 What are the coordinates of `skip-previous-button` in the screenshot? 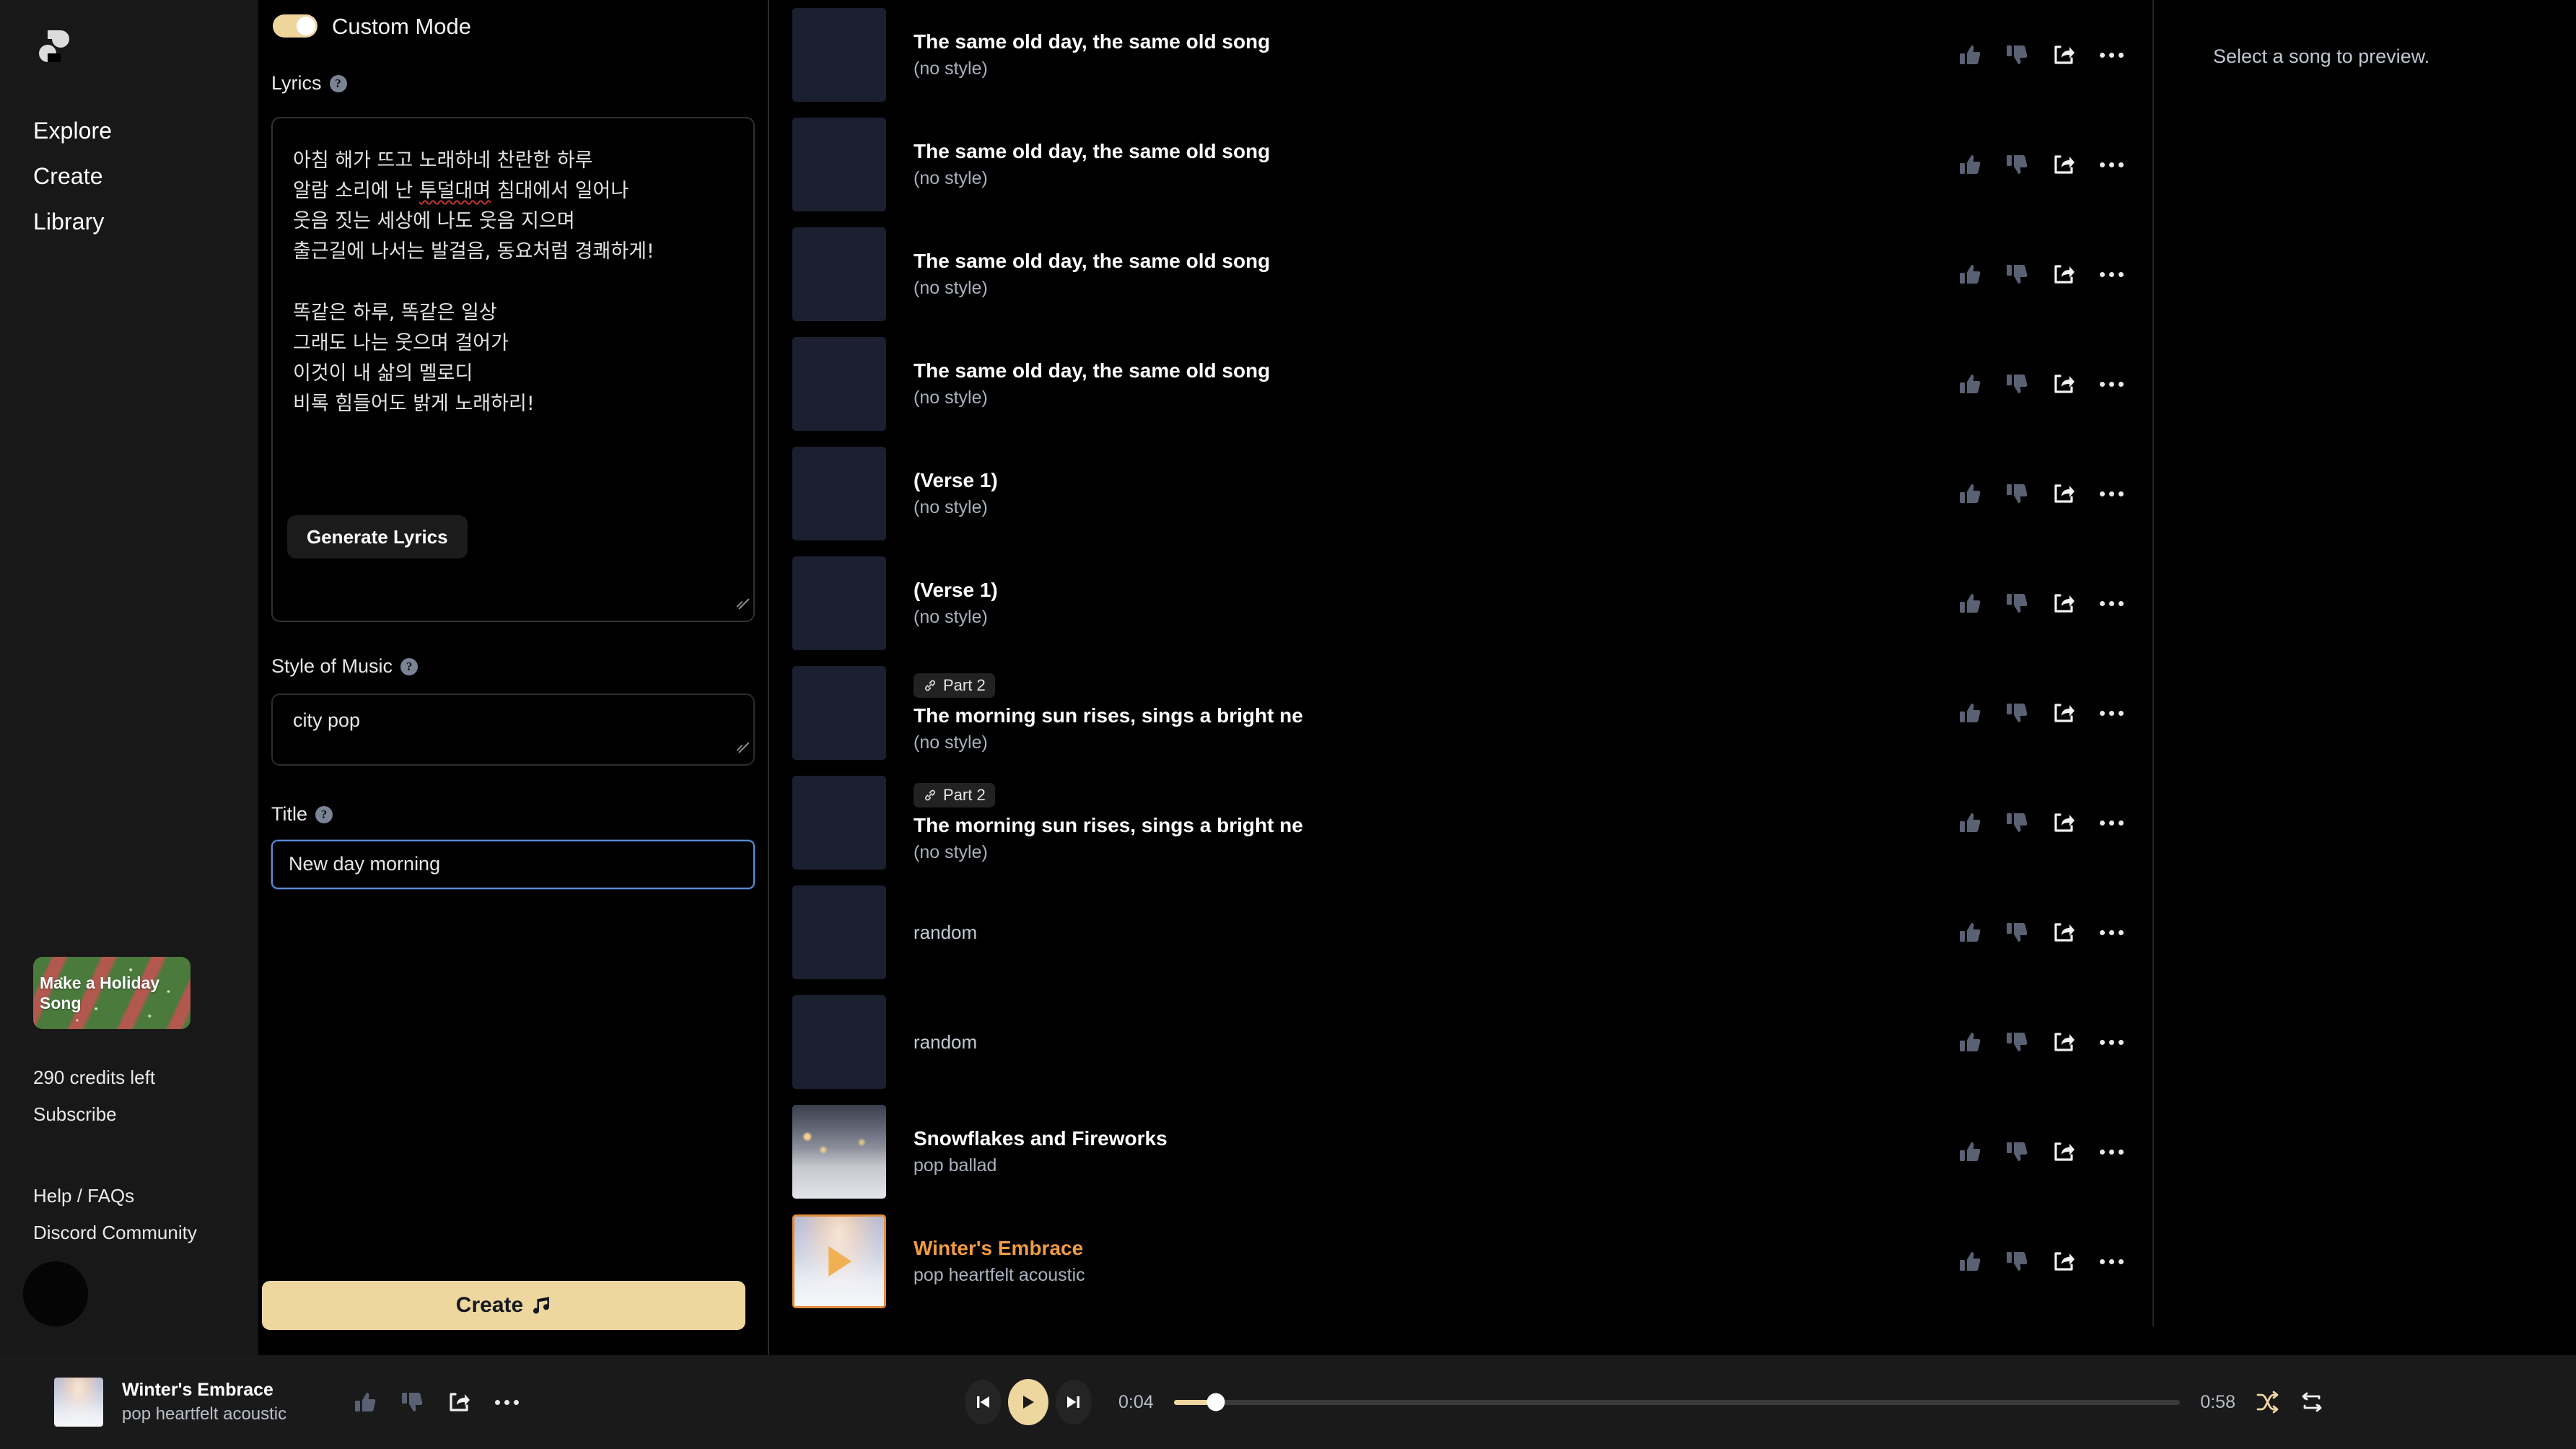 It's located at (983, 1402).